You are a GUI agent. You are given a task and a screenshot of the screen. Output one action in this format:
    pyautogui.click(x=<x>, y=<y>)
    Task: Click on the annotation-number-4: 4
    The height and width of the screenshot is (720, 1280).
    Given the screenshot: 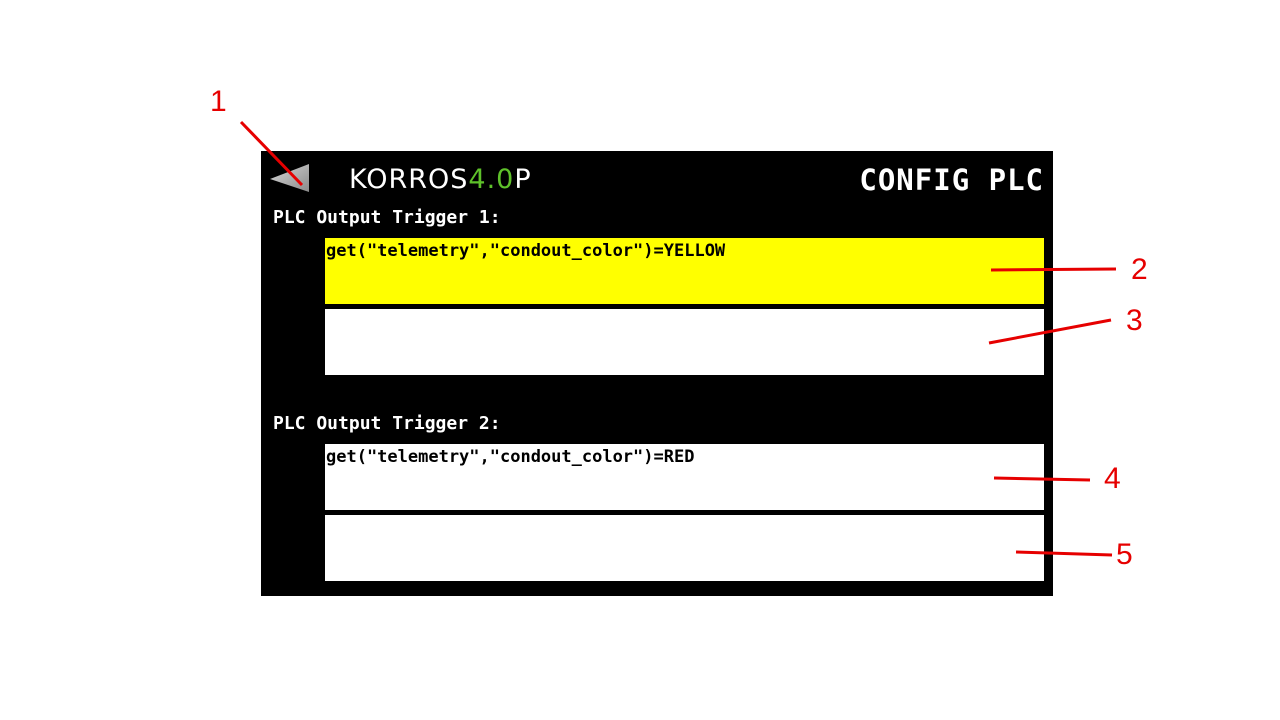 What is the action you would take?
    pyautogui.click(x=1112, y=478)
    